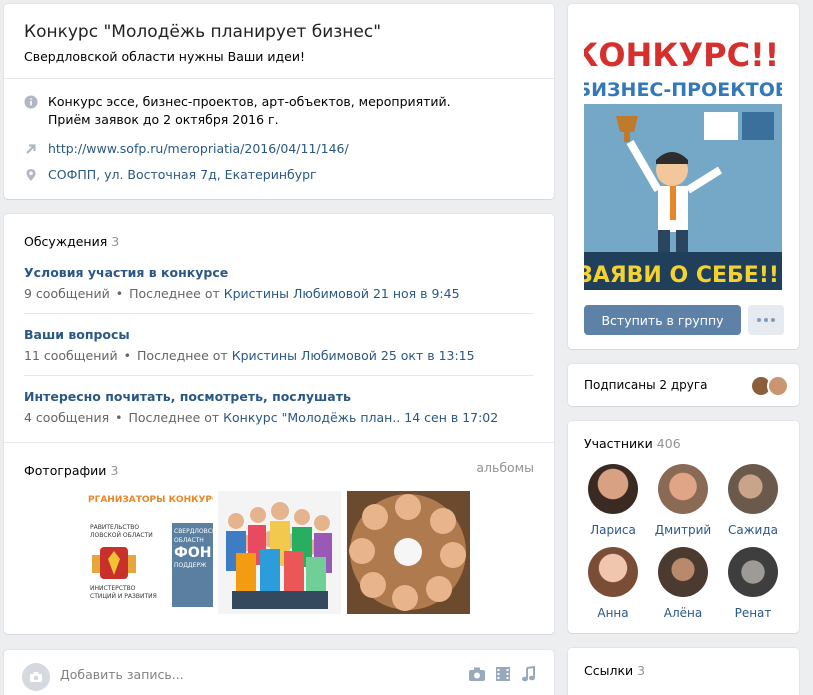 The width and height of the screenshot is (813, 695). What do you see at coordinates (529, 674) in the screenshot?
I see `audio-attach-icon` at bounding box center [529, 674].